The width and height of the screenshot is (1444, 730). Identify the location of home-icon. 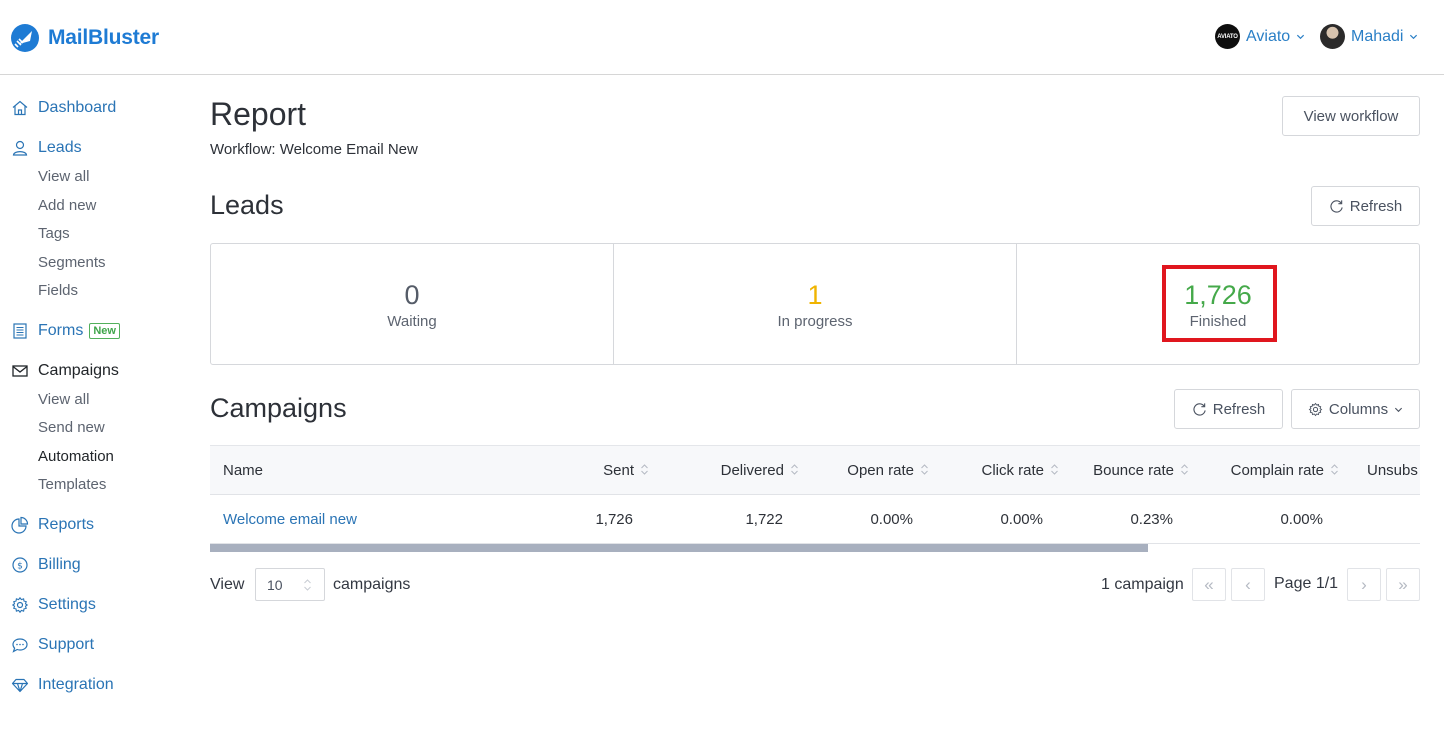
(19, 107).